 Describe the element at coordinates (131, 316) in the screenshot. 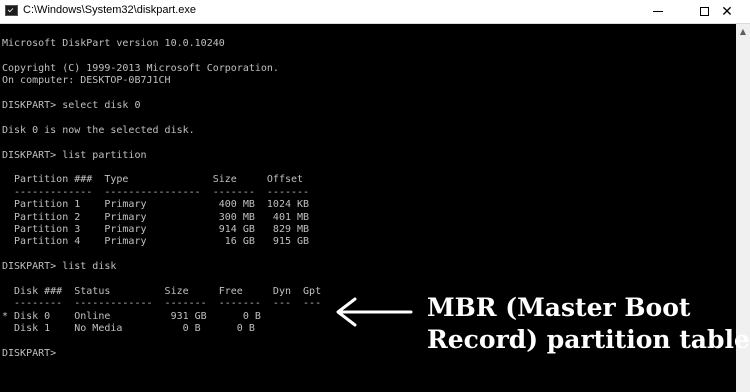

I see `console-line: * Disk 0 Online 931 GB 0 B` at that location.